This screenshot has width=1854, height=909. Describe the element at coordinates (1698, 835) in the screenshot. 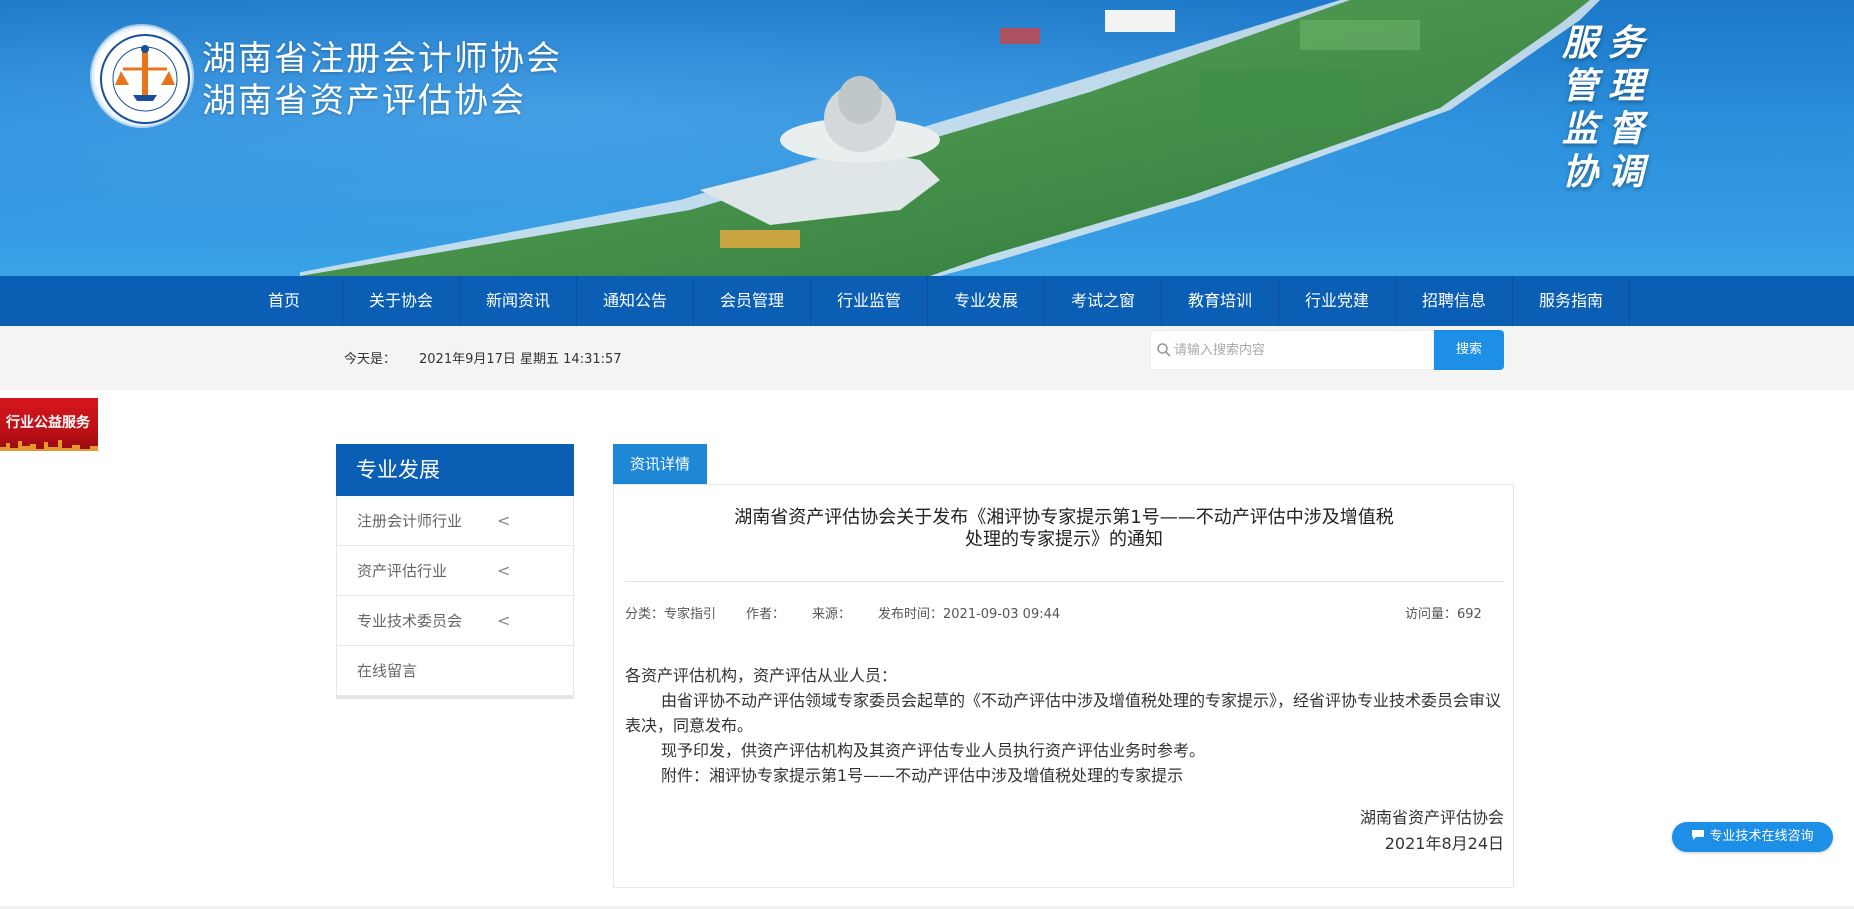

I see `chat-bubble-icon` at that location.